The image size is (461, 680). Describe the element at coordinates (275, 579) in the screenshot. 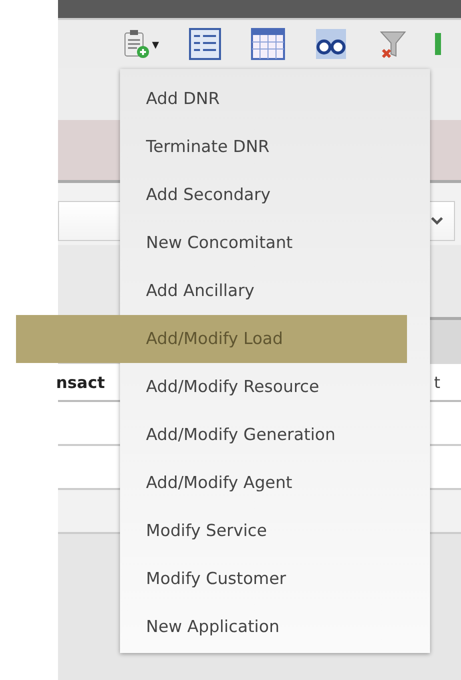

I see `menu-item: Modify Customer` at that location.